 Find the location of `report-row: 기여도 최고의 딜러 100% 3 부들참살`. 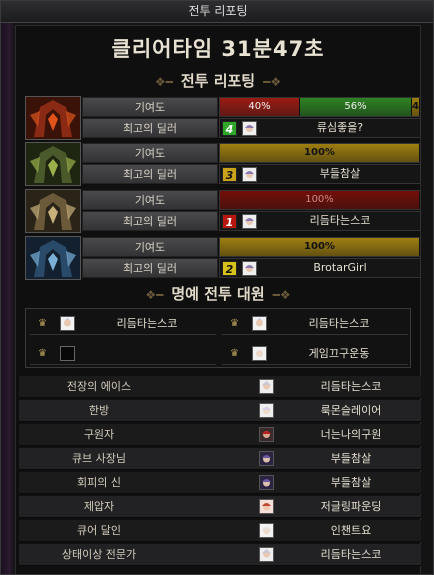

report-row: 기여도 최고의 딜러 100% 3 부들참살 is located at coordinates (223, 164).